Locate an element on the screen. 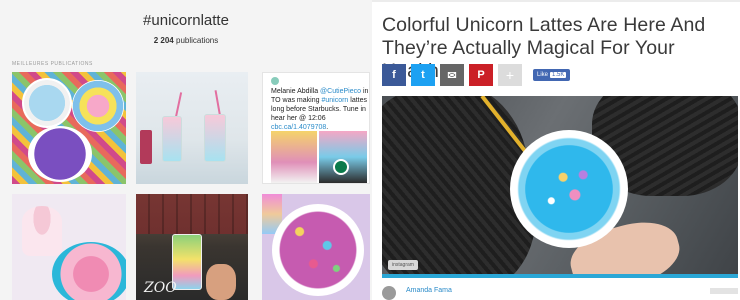 Image resolution: width=740 pixels, height=300 pixels. hashtag-title: #unicornlatte is located at coordinates (186, 20).